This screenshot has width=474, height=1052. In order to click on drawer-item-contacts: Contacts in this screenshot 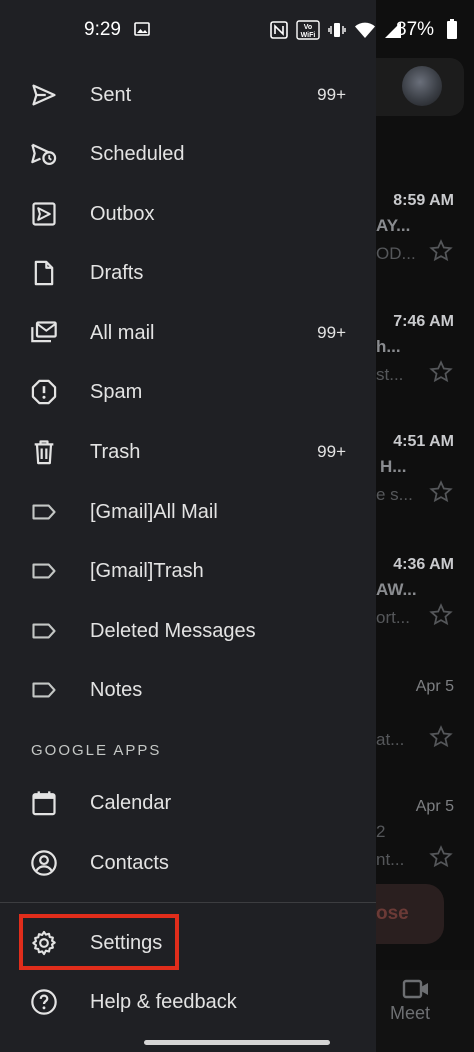, I will do `click(188, 863)`.